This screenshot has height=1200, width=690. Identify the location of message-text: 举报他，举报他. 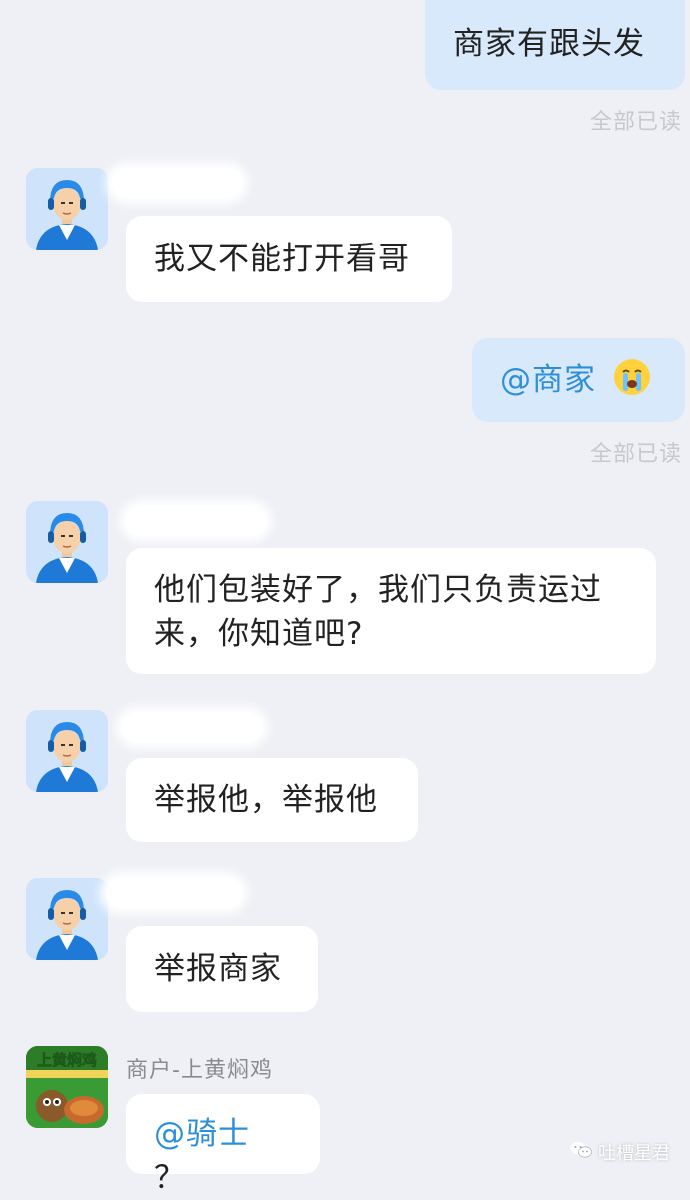
(266, 800).